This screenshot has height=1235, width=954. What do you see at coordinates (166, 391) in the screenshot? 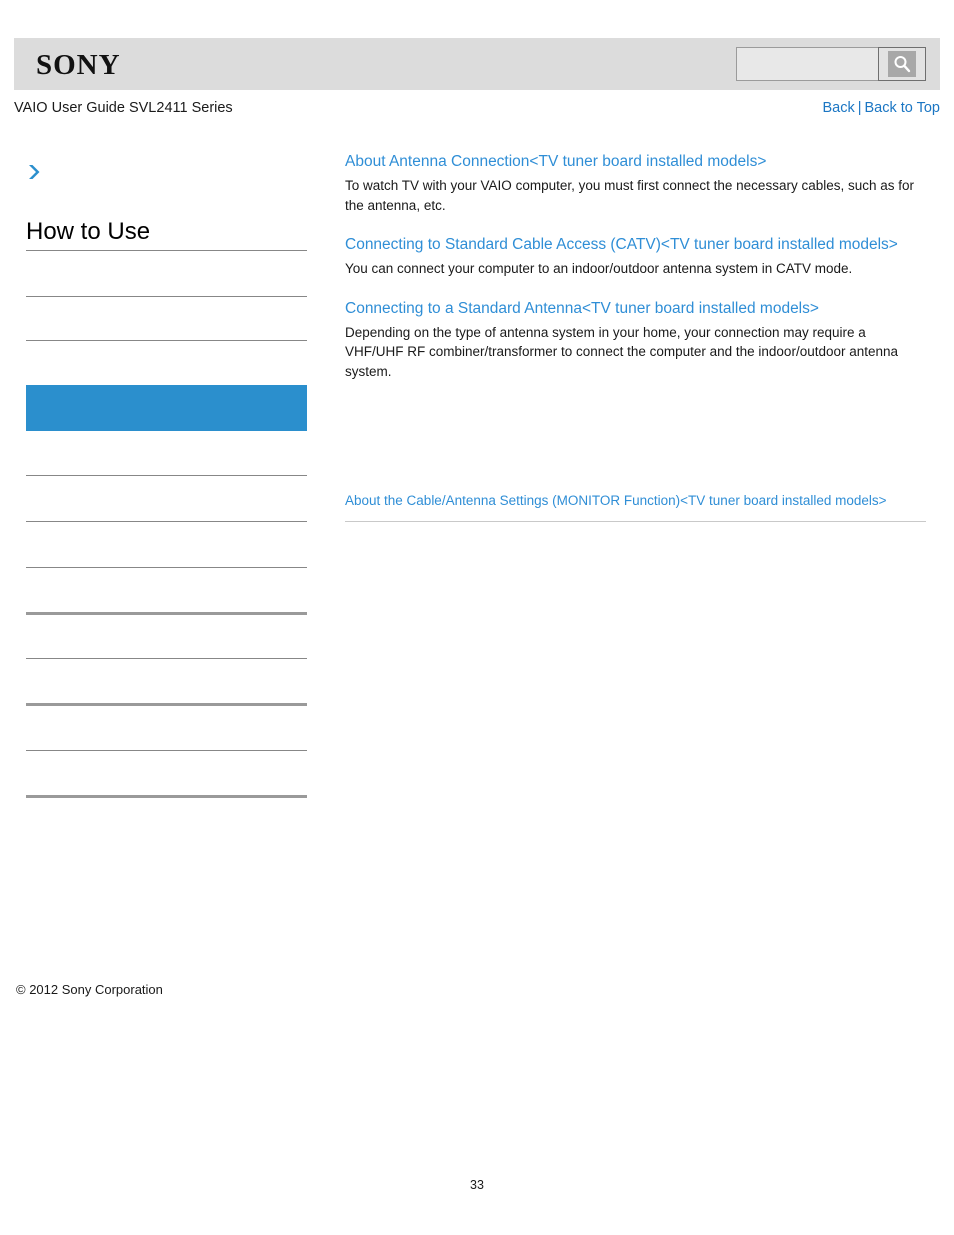
I see `sidebar-item-active-label` at bounding box center [166, 391].